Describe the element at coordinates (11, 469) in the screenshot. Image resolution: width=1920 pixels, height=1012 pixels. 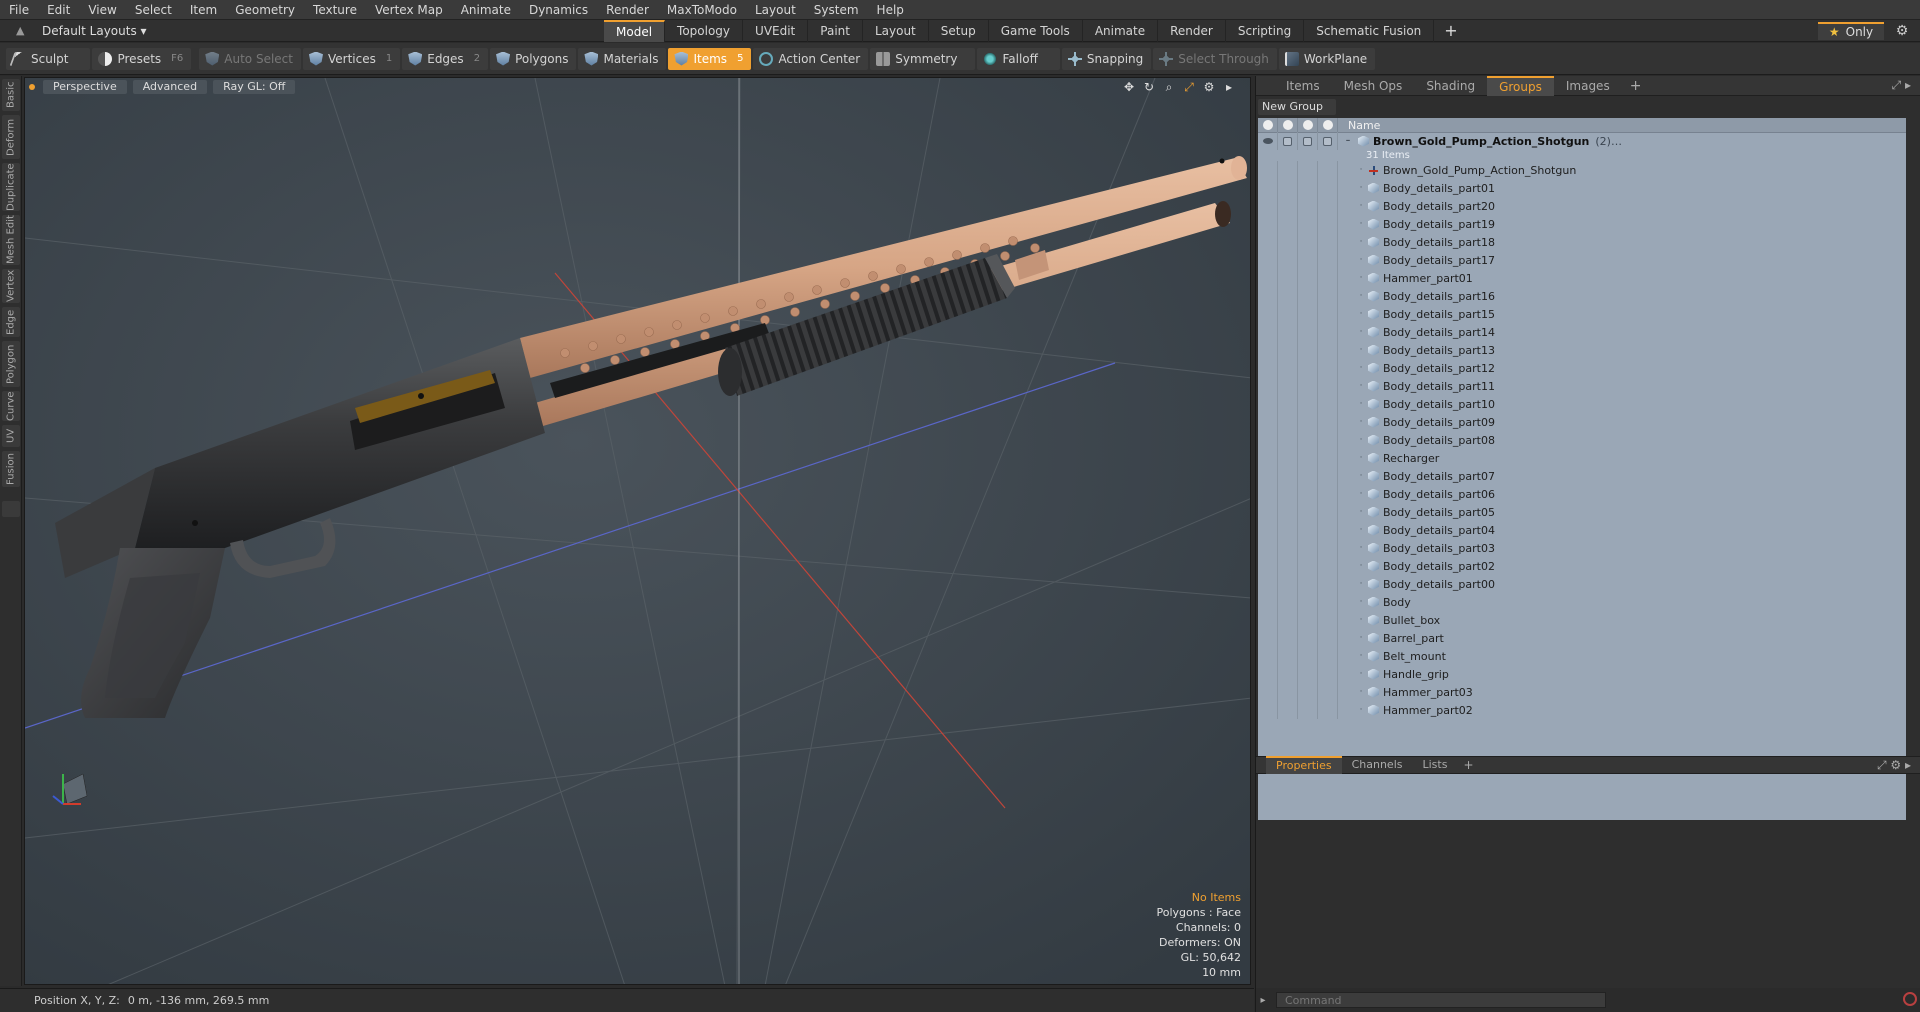
I see `left-tab-fusion: Fusion` at that location.